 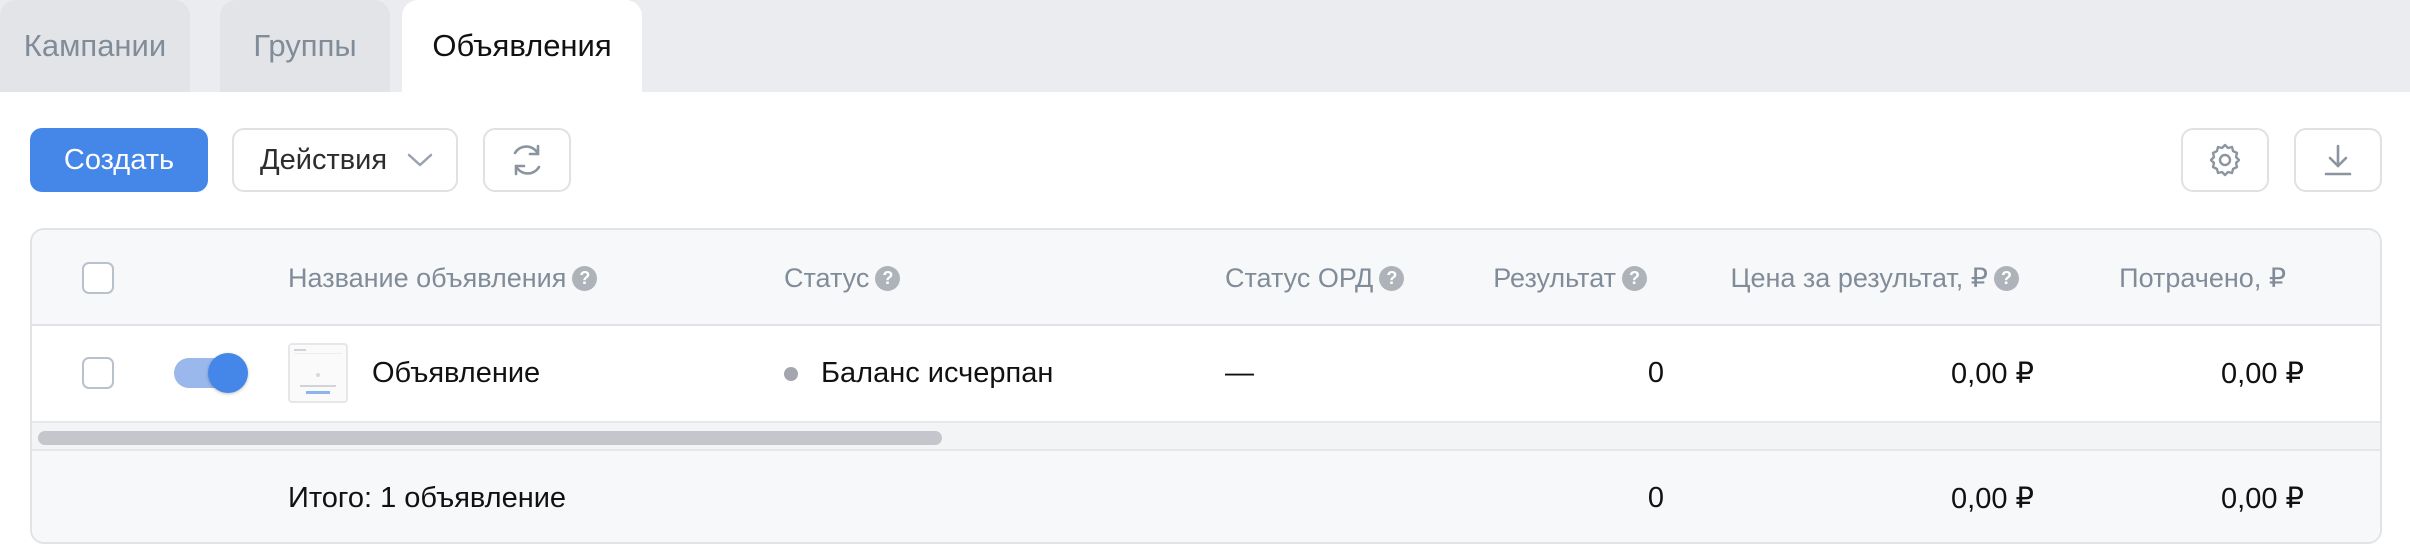 I want to click on ad-result: 0, so click(x=1655, y=373).